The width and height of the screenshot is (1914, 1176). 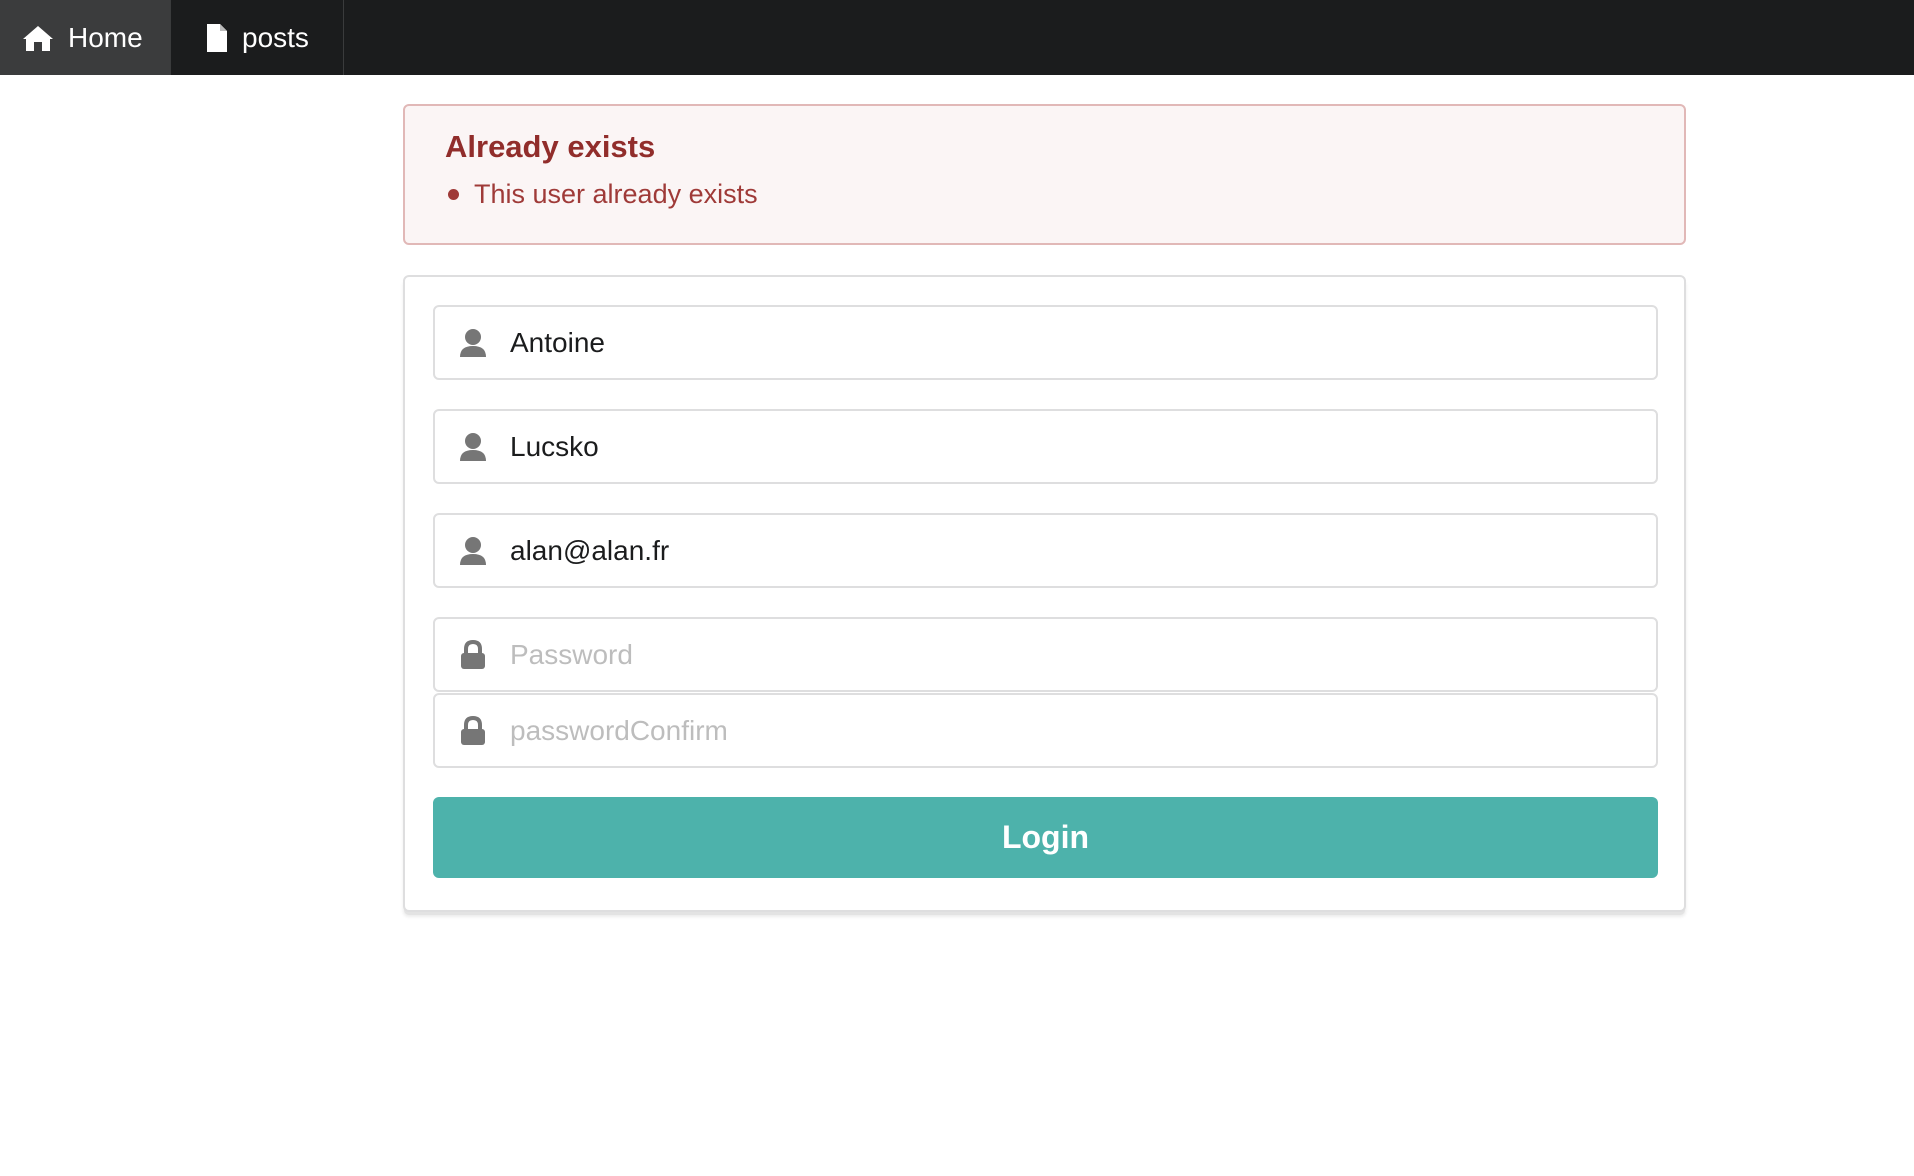 What do you see at coordinates (1070, 550) in the screenshot?
I see `email-input` at bounding box center [1070, 550].